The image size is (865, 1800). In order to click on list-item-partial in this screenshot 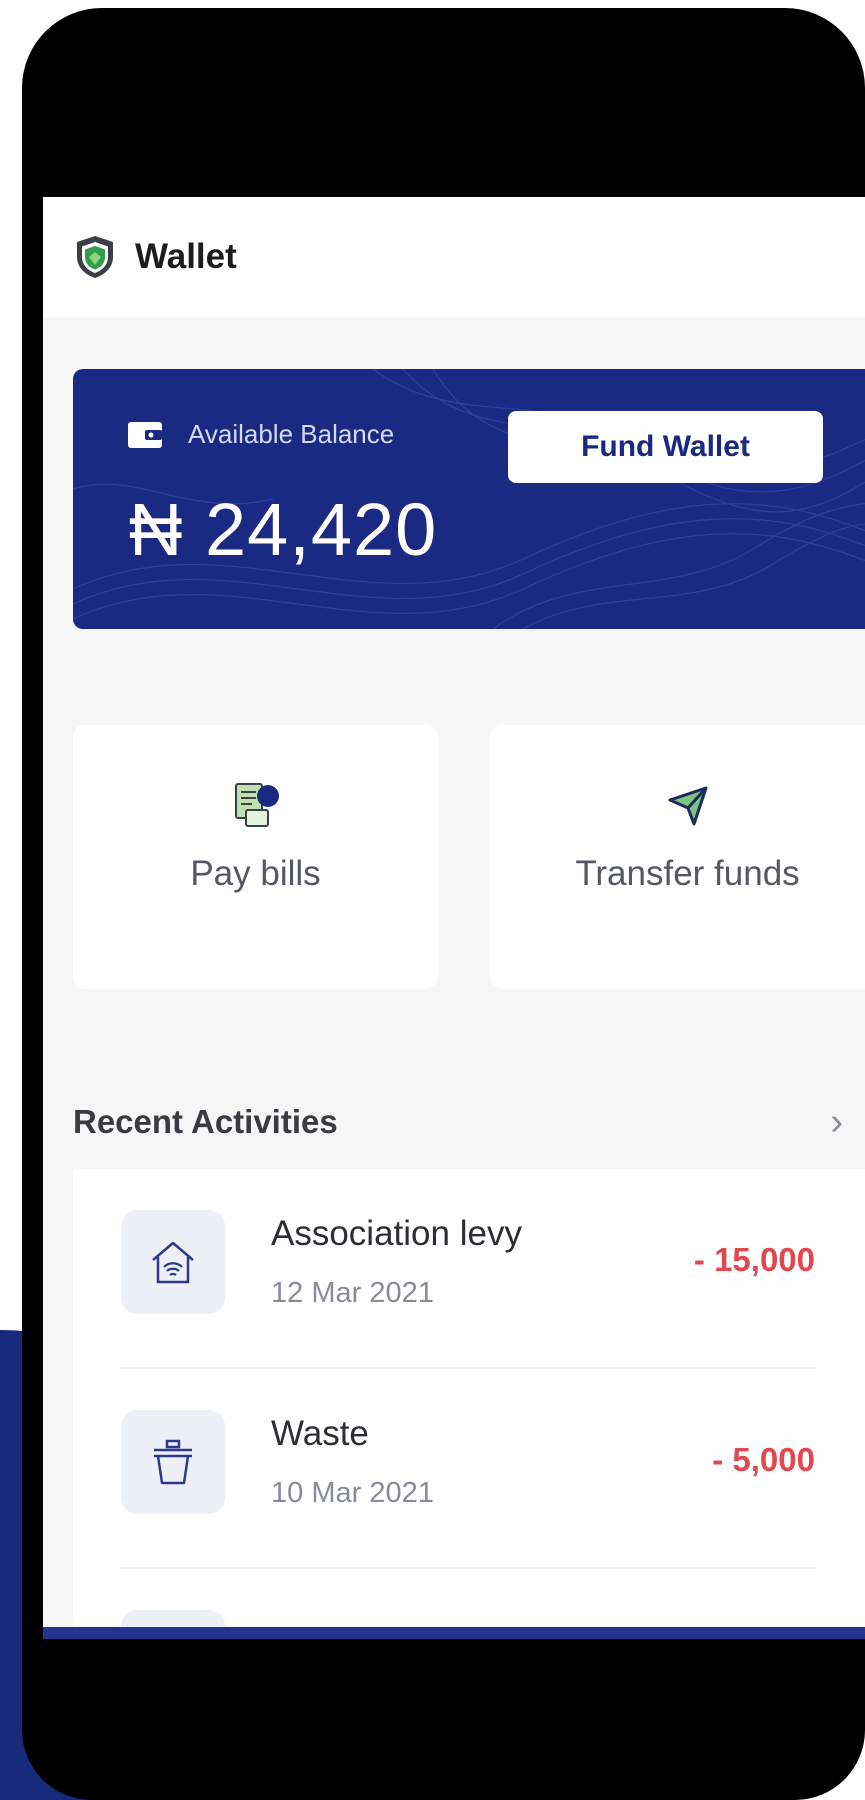, I will do `click(468, 1598)`.